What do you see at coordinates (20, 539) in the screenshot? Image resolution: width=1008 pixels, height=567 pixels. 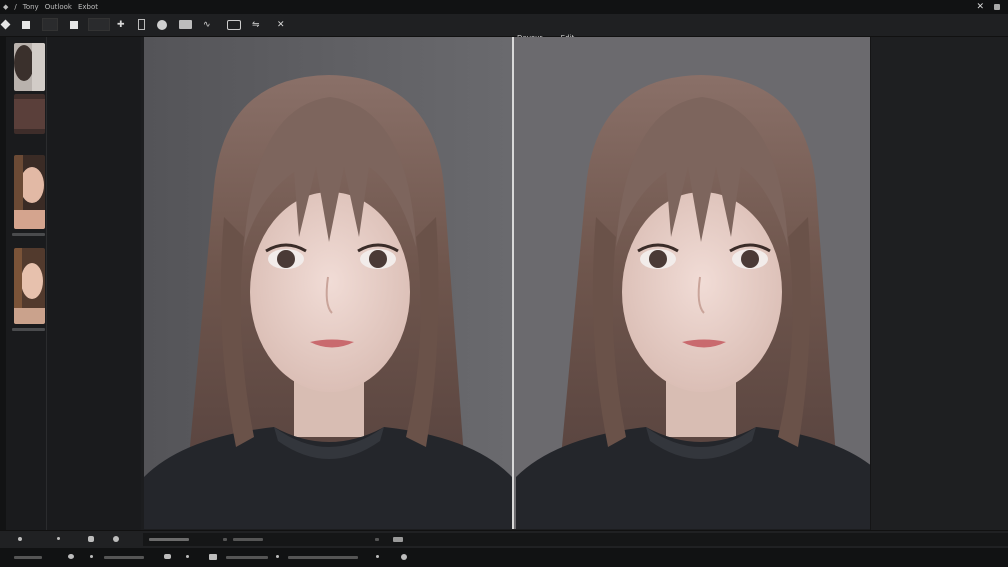 I see `timeline-marker-icon` at bounding box center [20, 539].